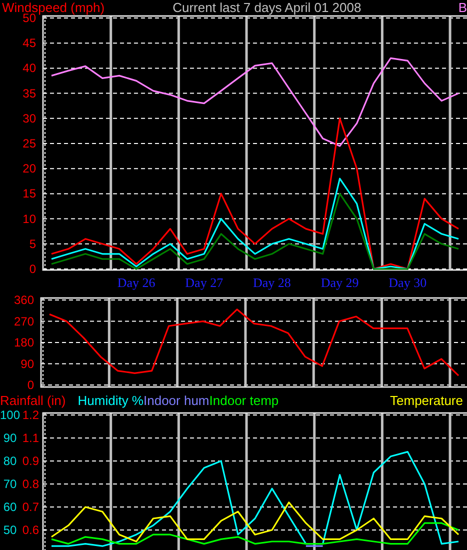  What do you see at coordinates (111, 400) in the screenshot?
I see `legend-label: Humidity %` at bounding box center [111, 400].